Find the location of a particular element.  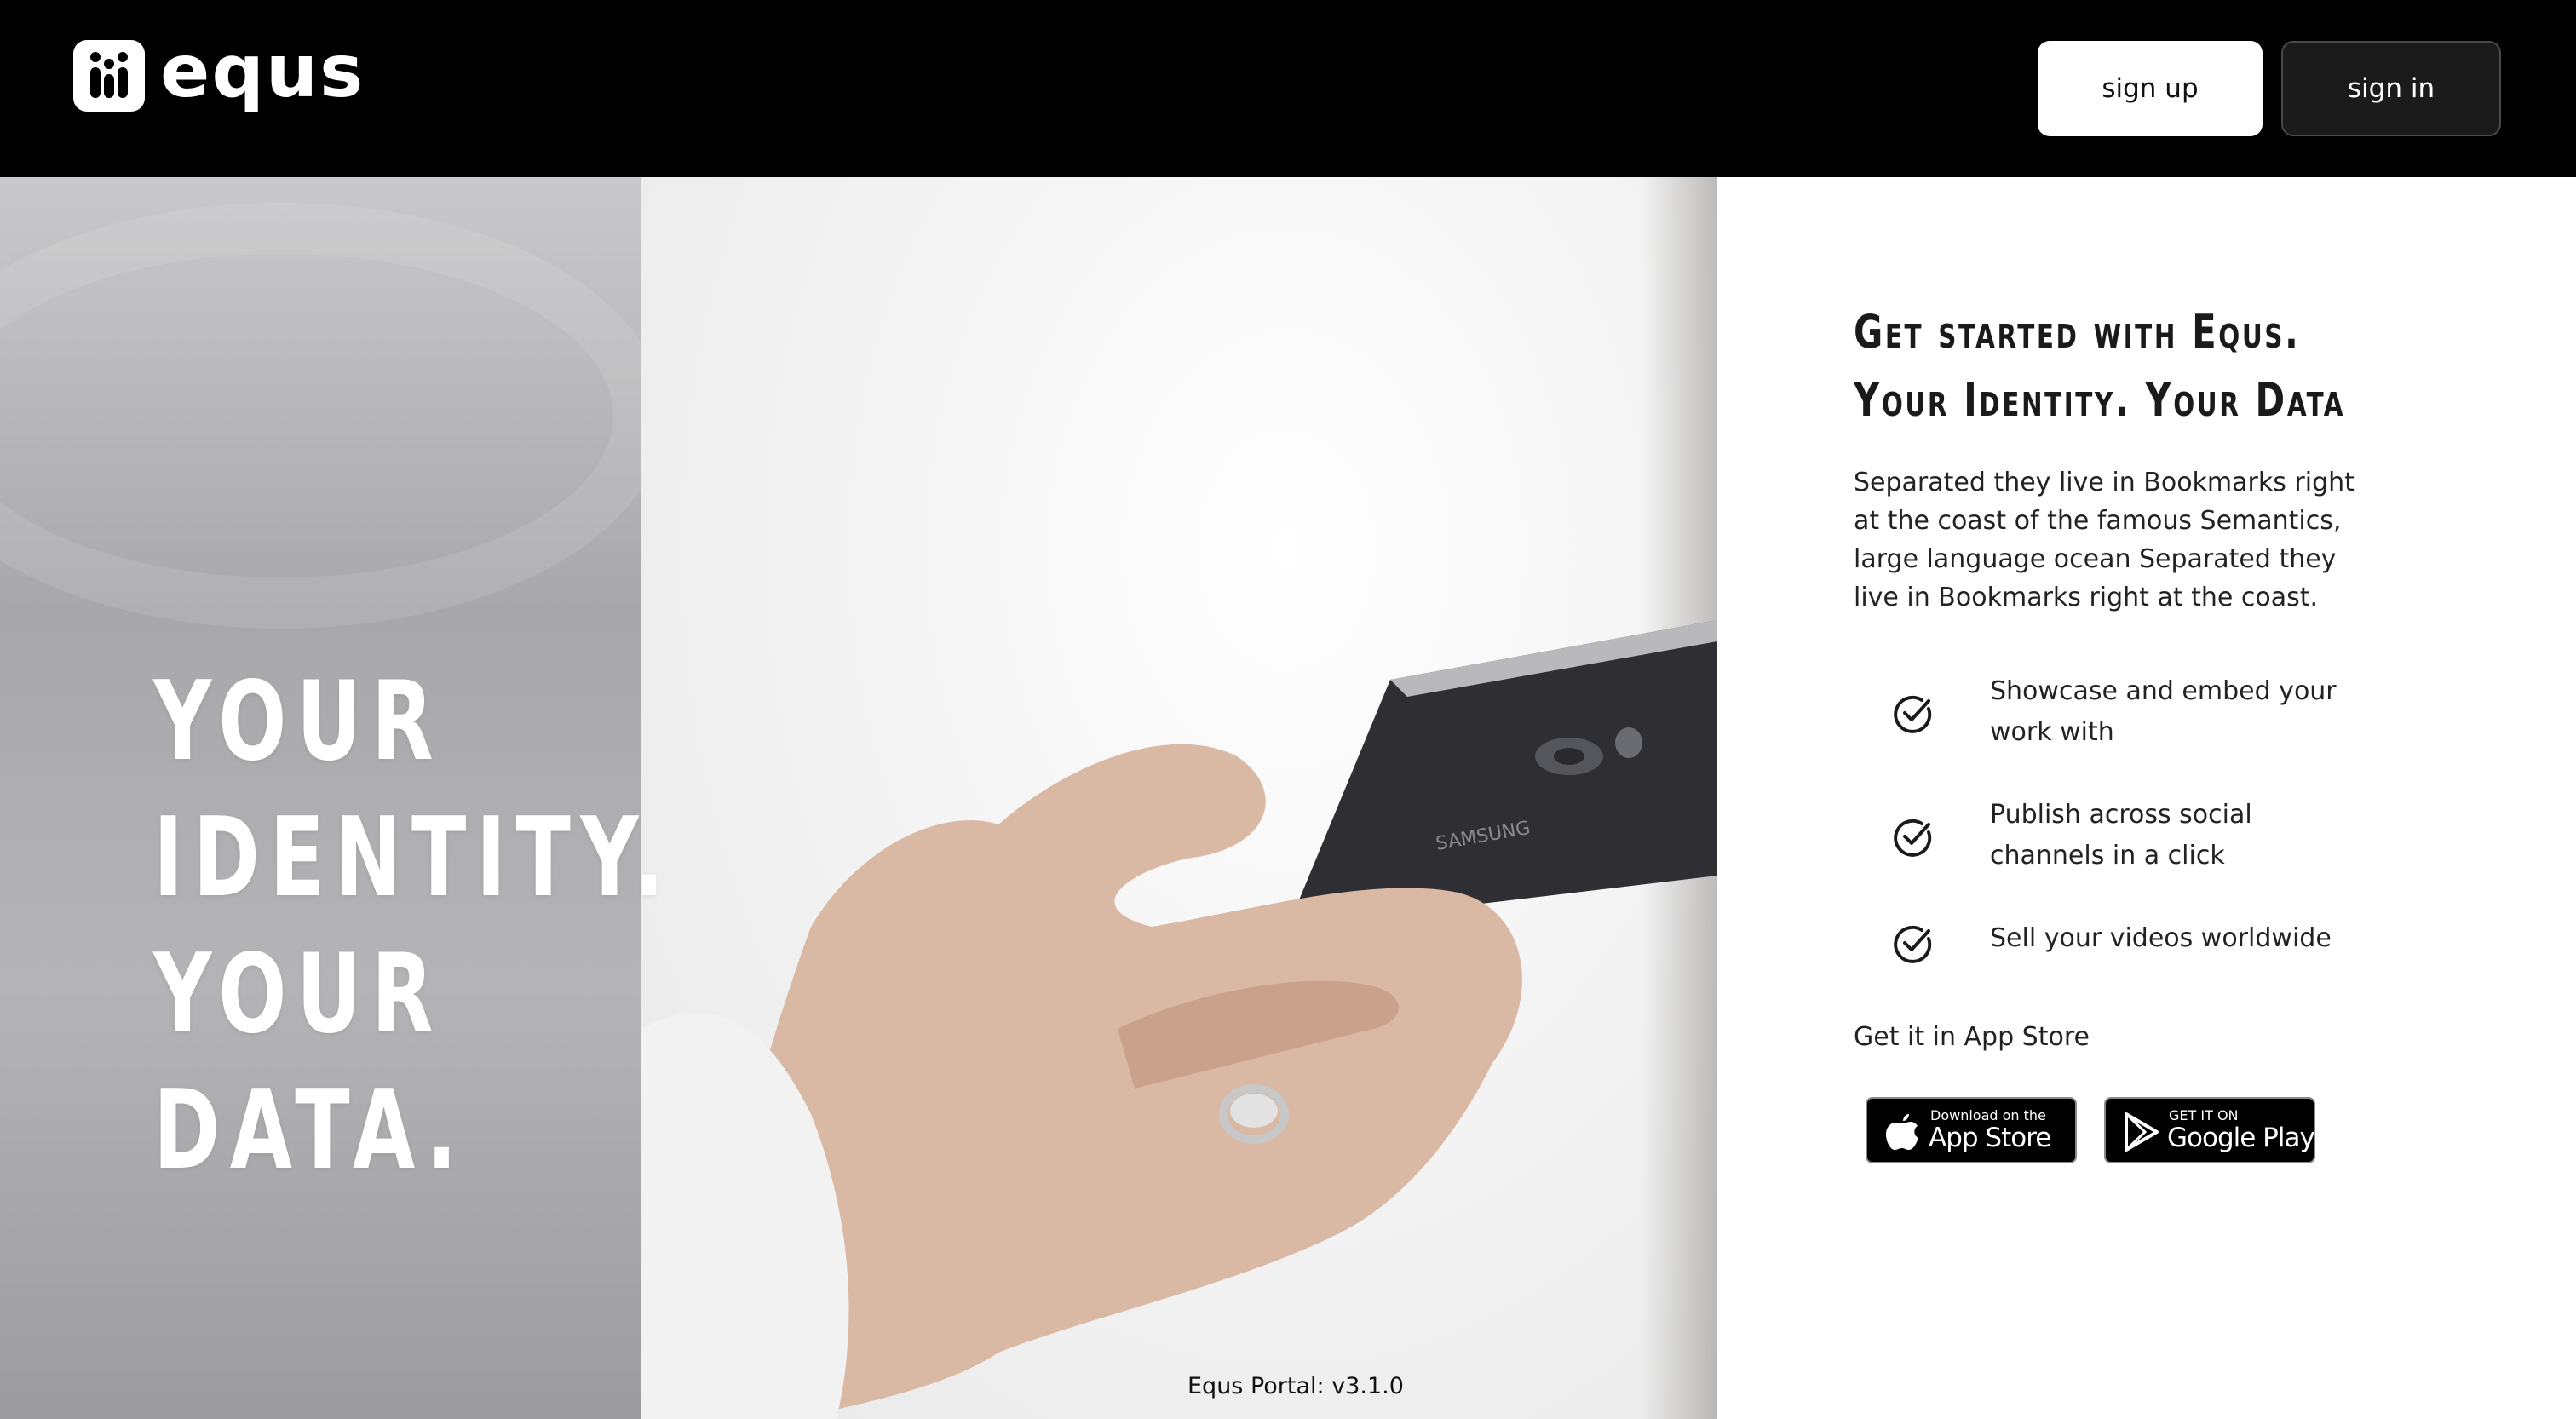

panel-heading-line: Get started with Equs. is located at coordinates (2077, 332).